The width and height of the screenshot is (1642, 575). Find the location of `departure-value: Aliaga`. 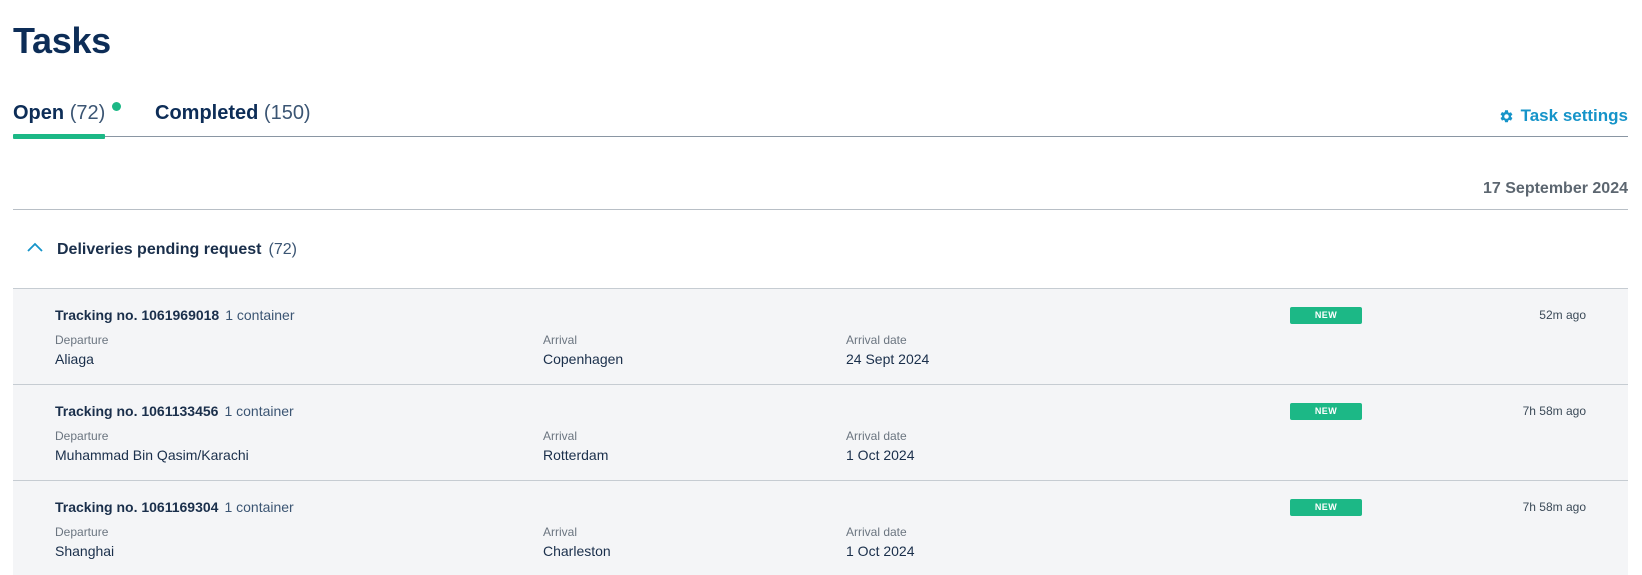

departure-value: Aliaga is located at coordinates (74, 359).